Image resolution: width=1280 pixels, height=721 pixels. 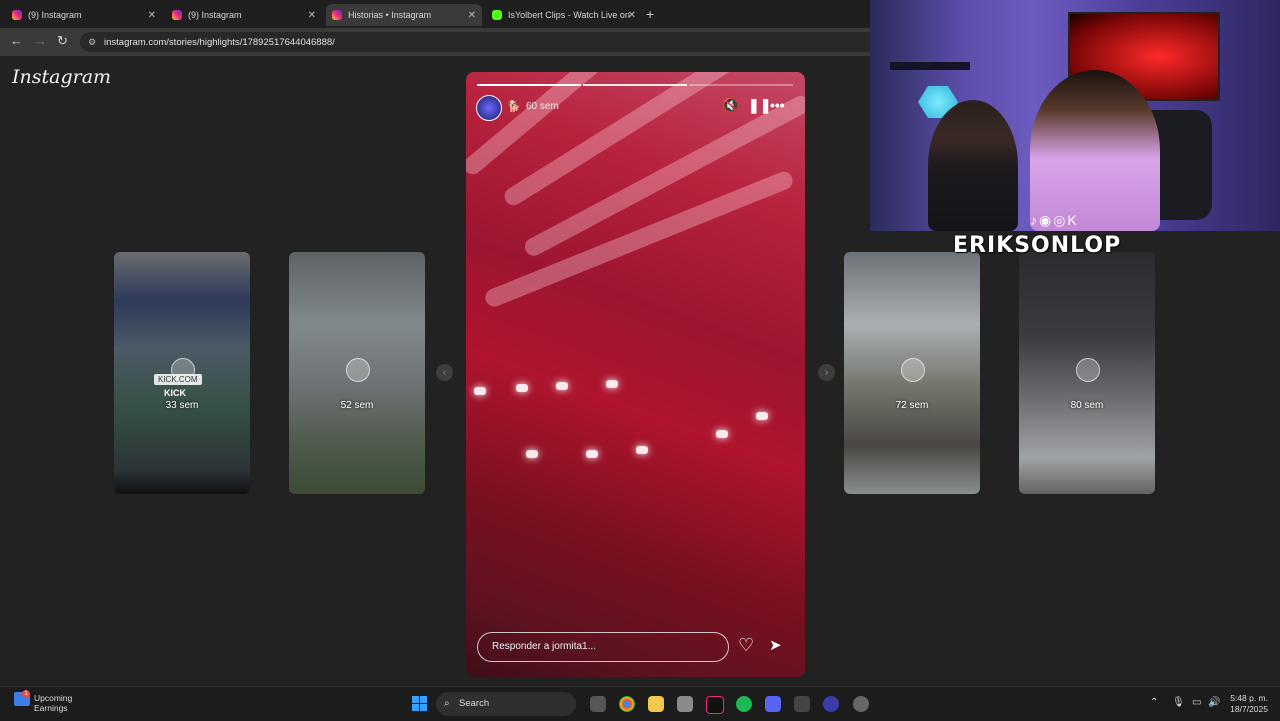 I want to click on start-button, so click(x=419, y=703).